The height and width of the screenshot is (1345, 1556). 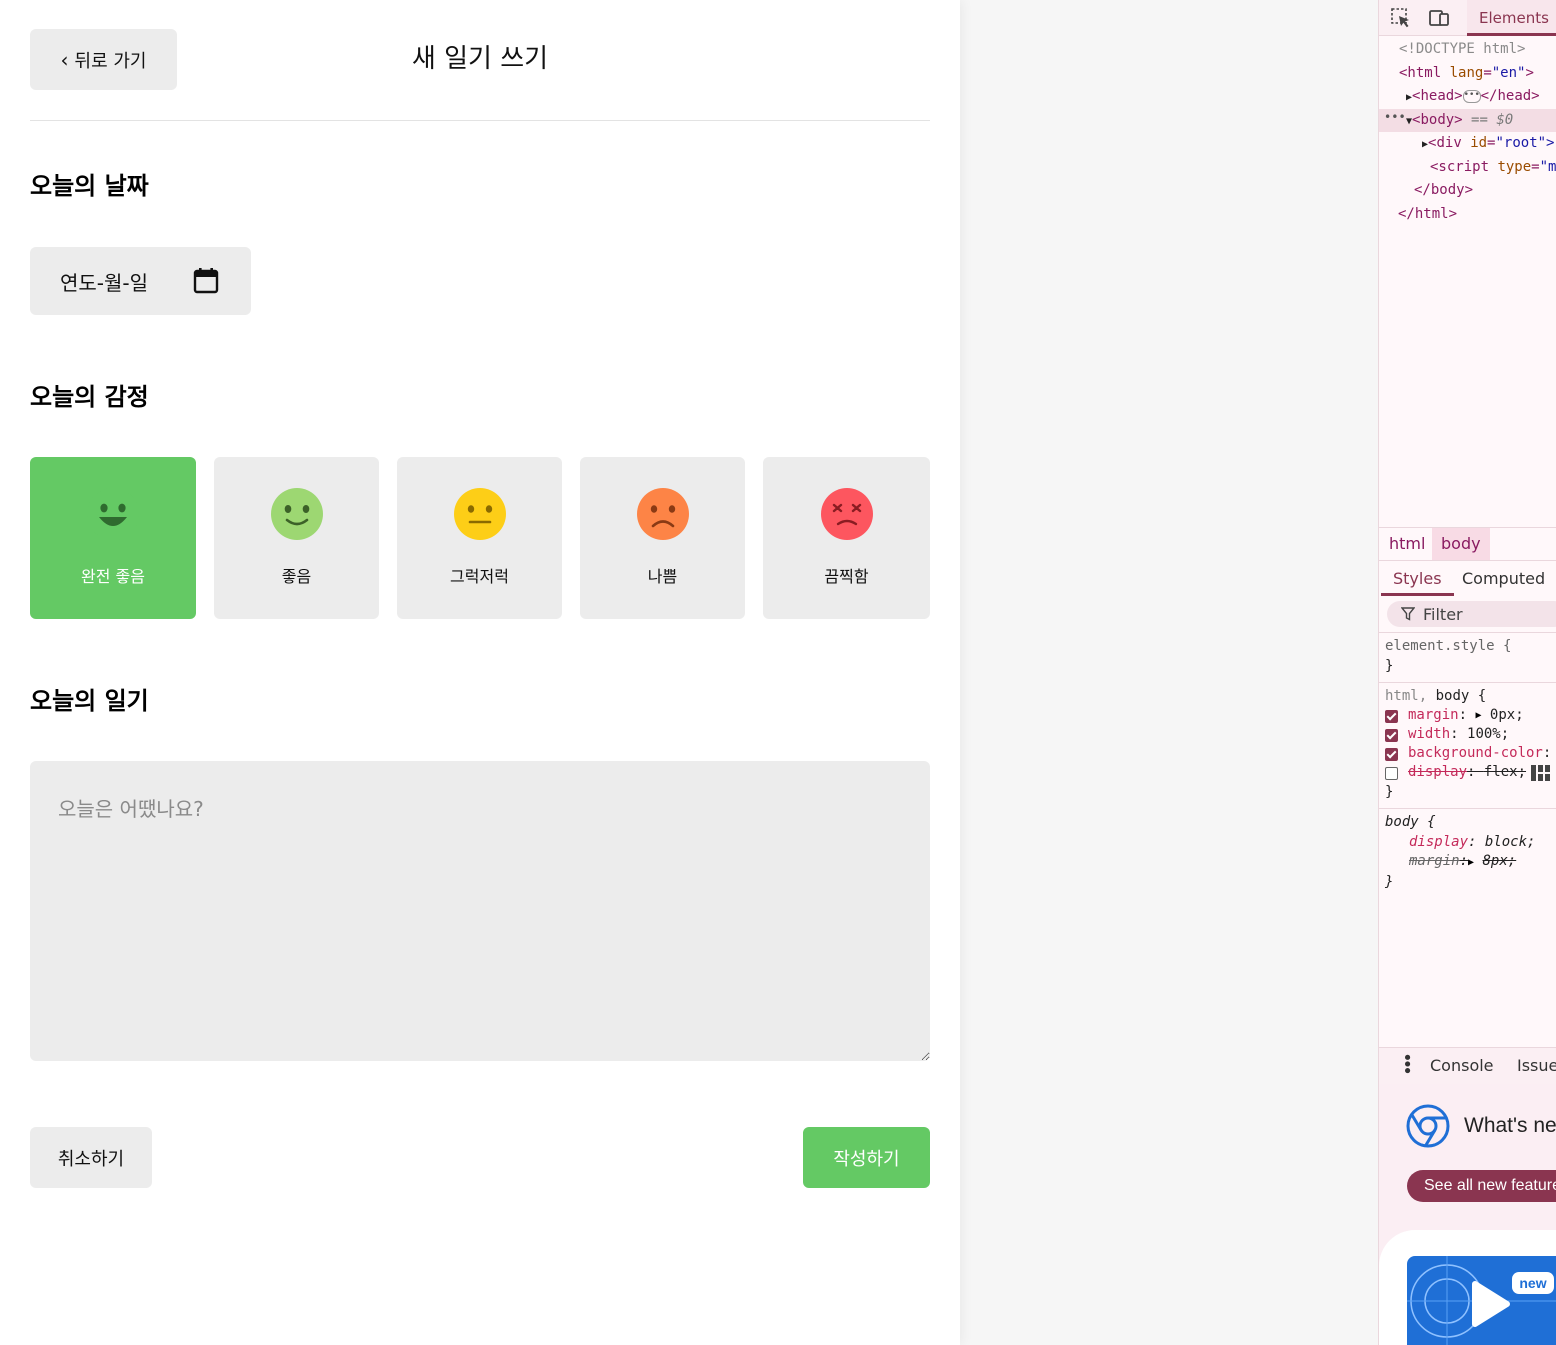 I want to click on style-prop-display: display: block;, so click(x=1472, y=841).